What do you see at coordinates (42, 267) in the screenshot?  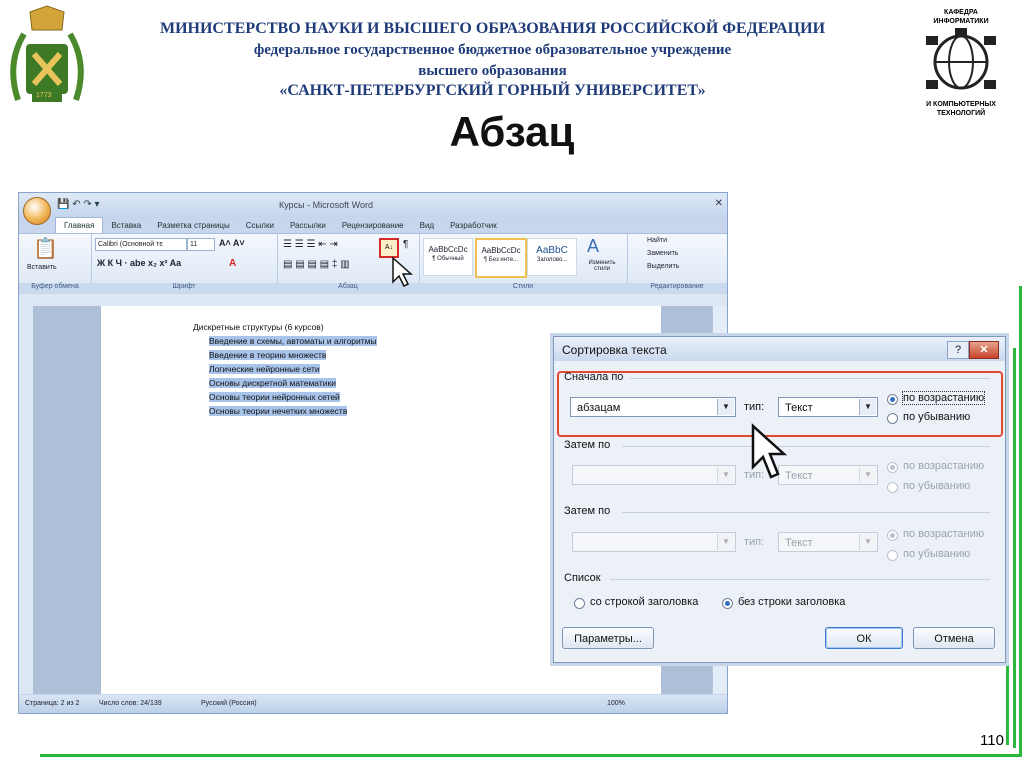 I see `paste-button: Вставить` at bounding box center [42, 267].